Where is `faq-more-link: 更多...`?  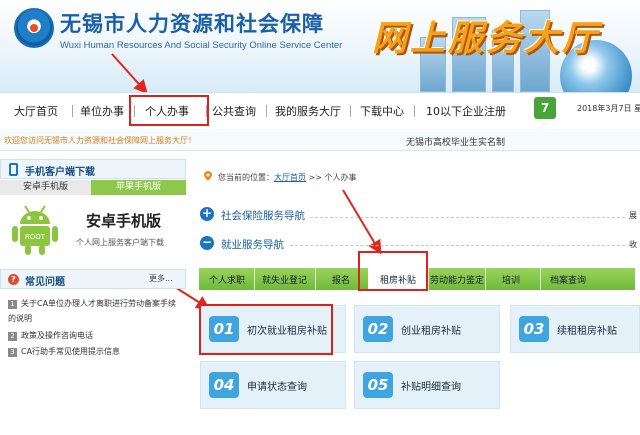 faq-more-link: 更多... is located at coordinates (161, 278).